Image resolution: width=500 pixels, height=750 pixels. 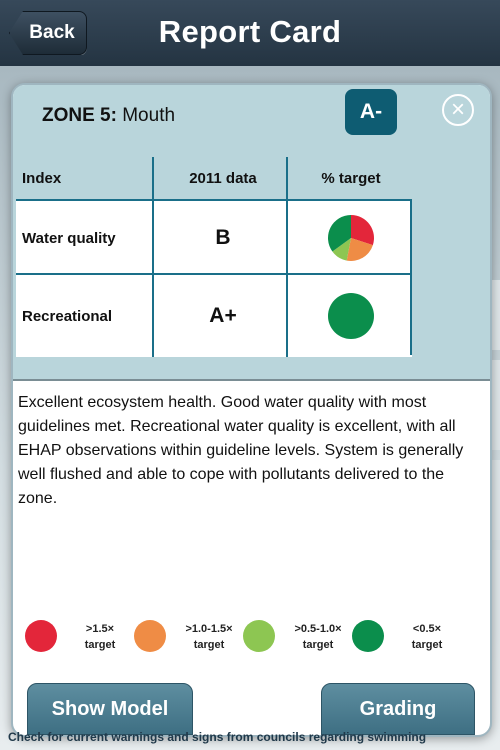 I want to click on legend-label: >0.5-1.0× target, so click(x=318, y=637).